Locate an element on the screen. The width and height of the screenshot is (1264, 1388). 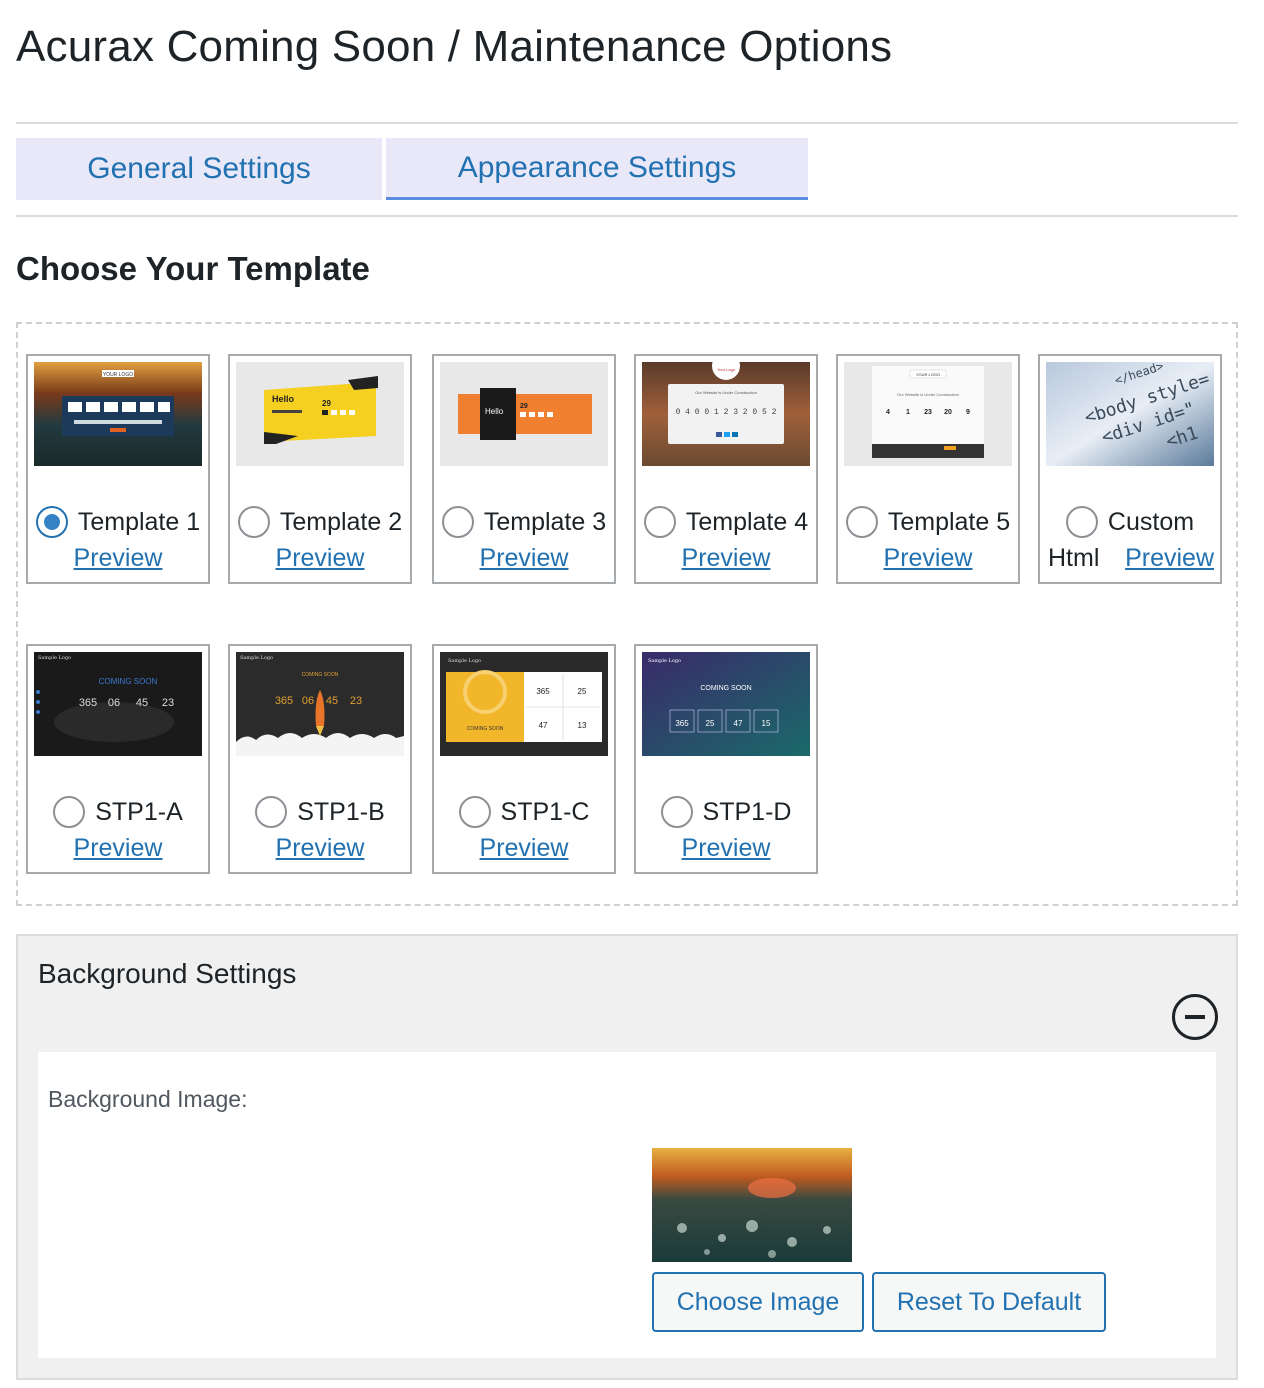
template-5-label: Template 5 is located at coordinates (949, 521).